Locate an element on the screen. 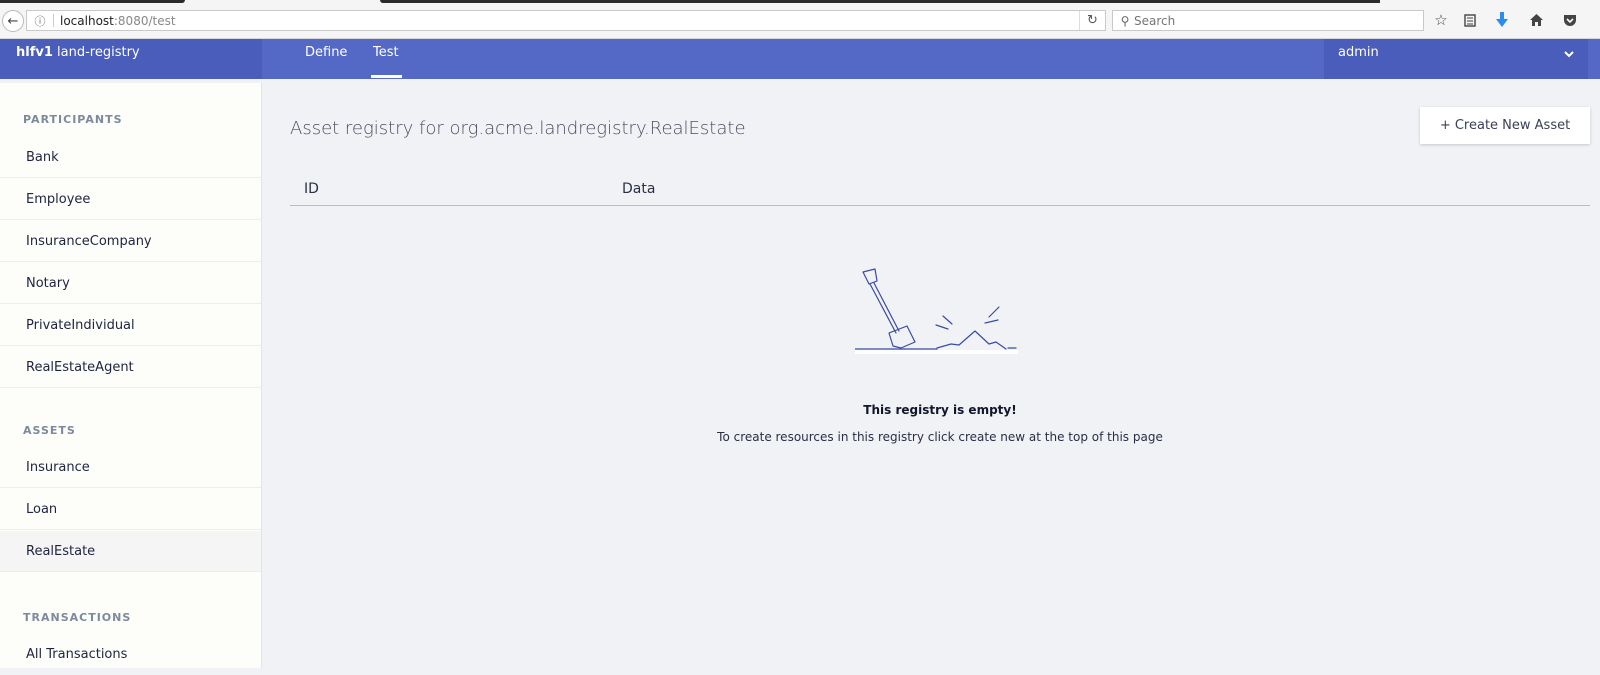 The image size is (1600, 675). sidebar-item-privateindividual: PrivateIndividual is located at coordinates (130, 325).